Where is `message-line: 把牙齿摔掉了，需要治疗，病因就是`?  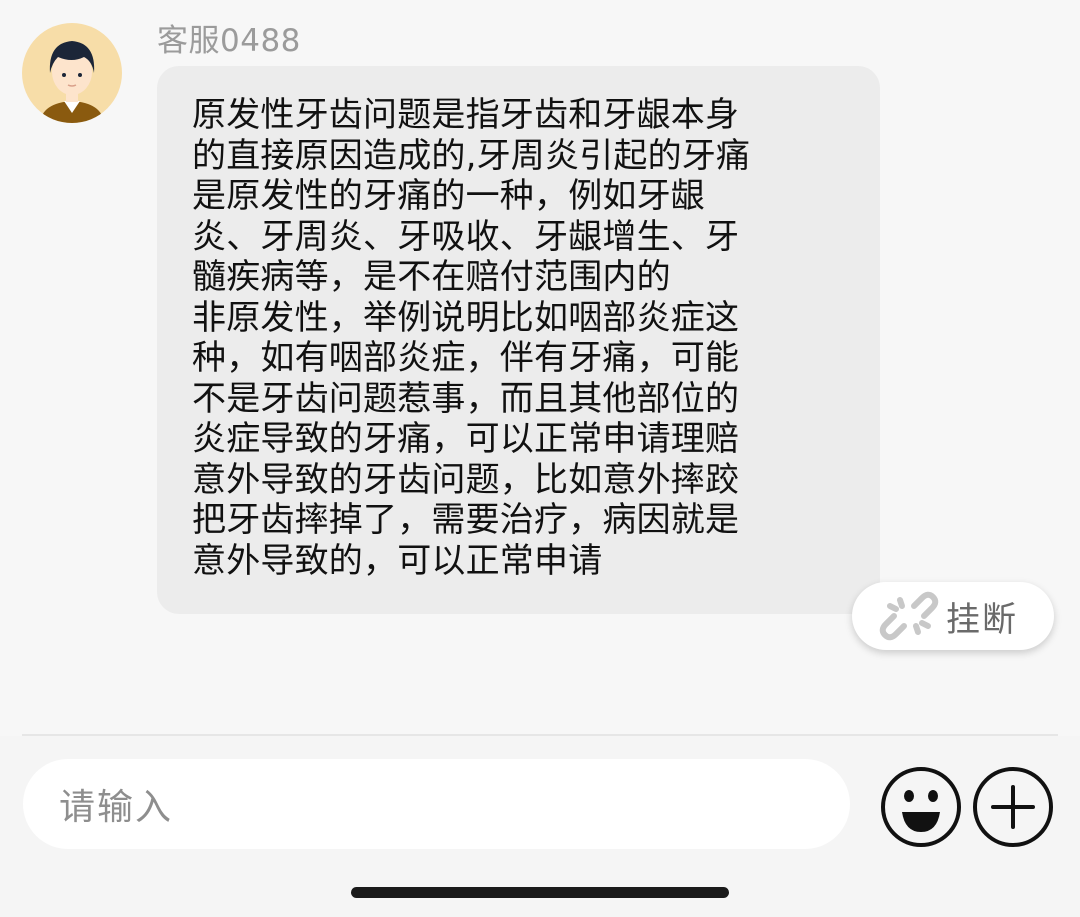
message-line: 把牙齿摔掉了，需要治疗，病因就是 is located at coordinates (466, 520).